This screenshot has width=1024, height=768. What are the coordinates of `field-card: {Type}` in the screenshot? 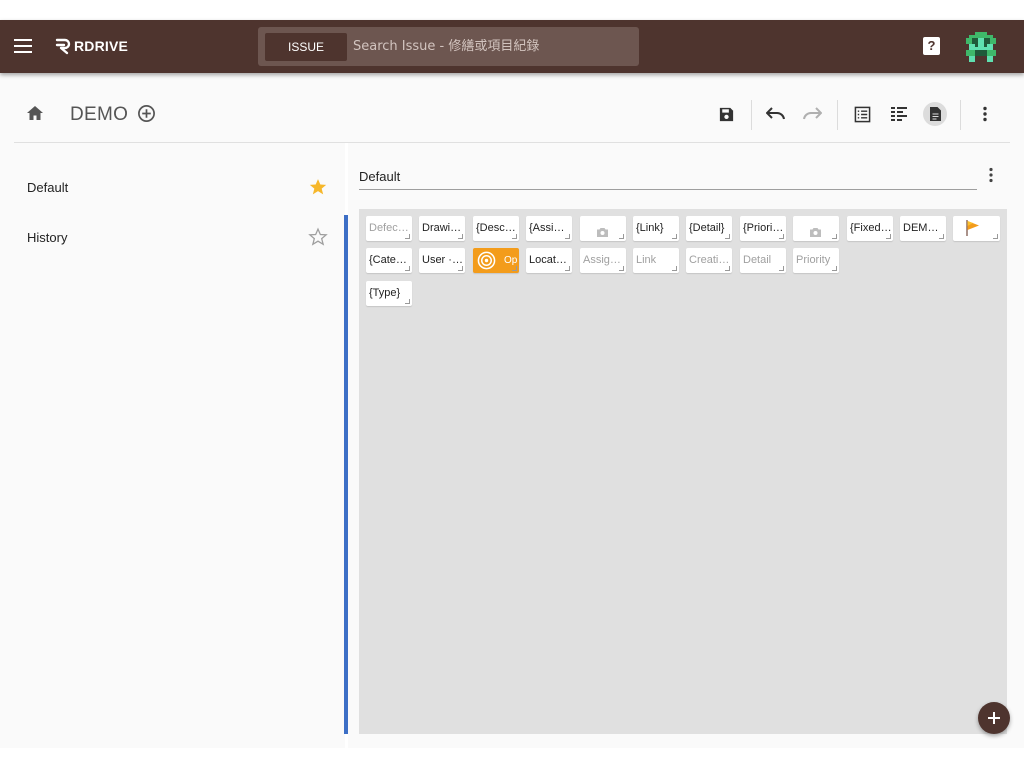 It's located at (389, 293).